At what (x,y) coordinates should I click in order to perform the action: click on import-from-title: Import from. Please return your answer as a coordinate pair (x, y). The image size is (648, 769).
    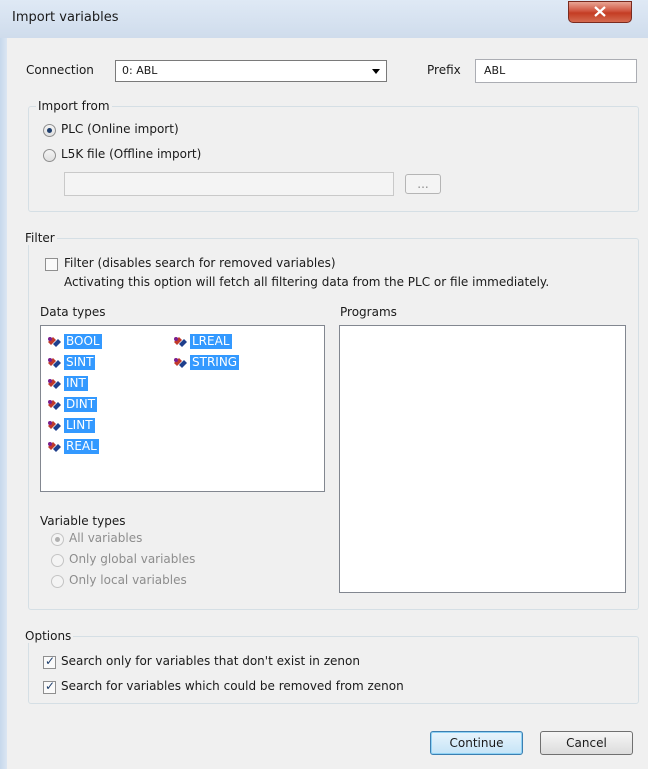
    Looking at the image, I should click on (74, 106).